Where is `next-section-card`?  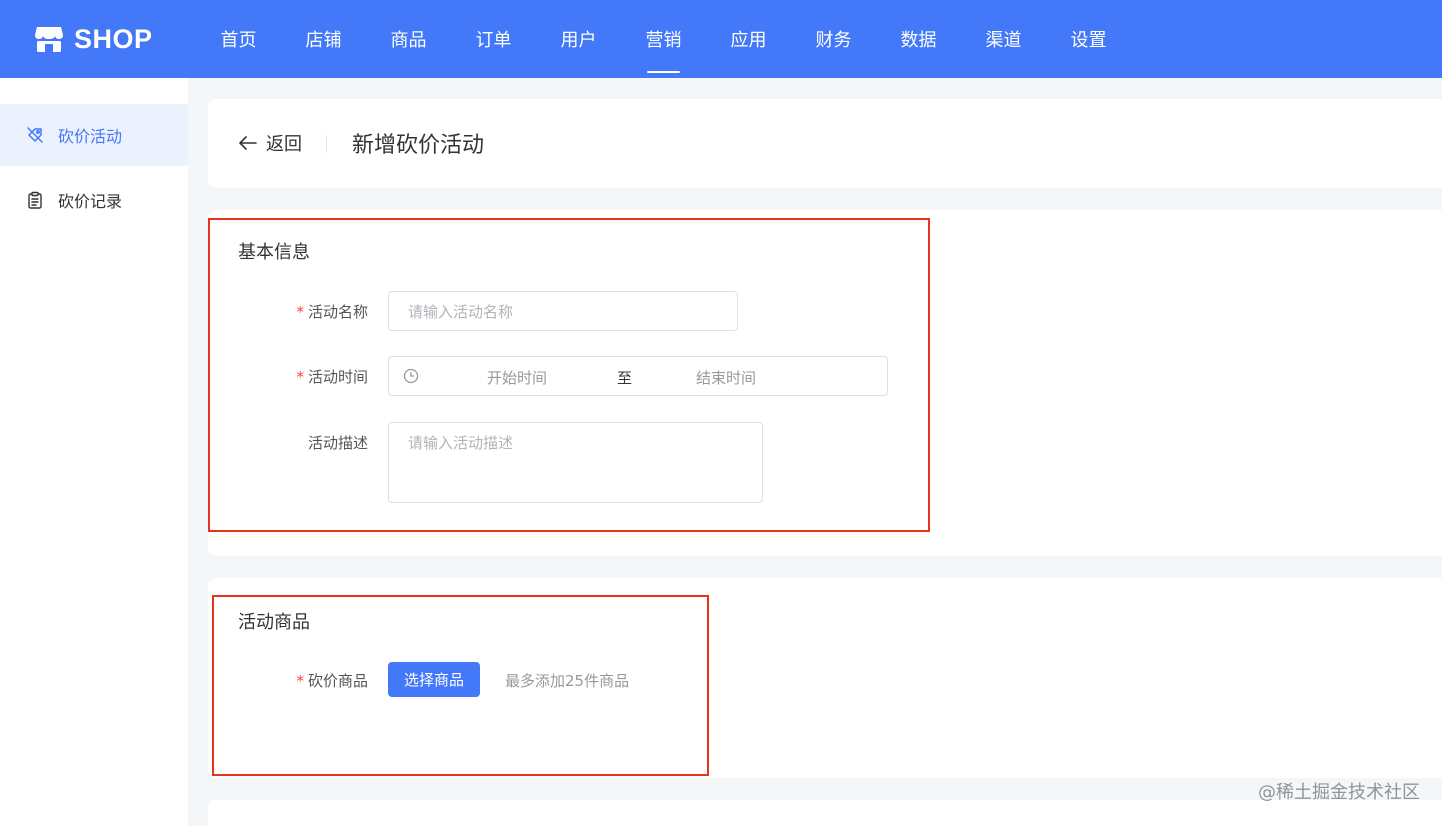 next-section-card is located at coordinates (825, 813).